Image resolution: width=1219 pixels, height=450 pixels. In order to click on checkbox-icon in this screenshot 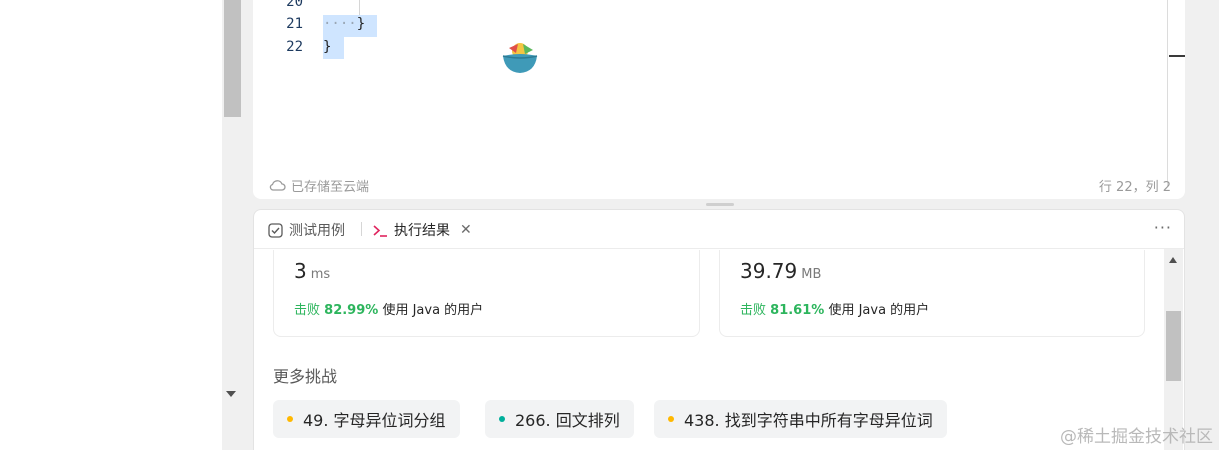, I will do `click(275, 230)`.